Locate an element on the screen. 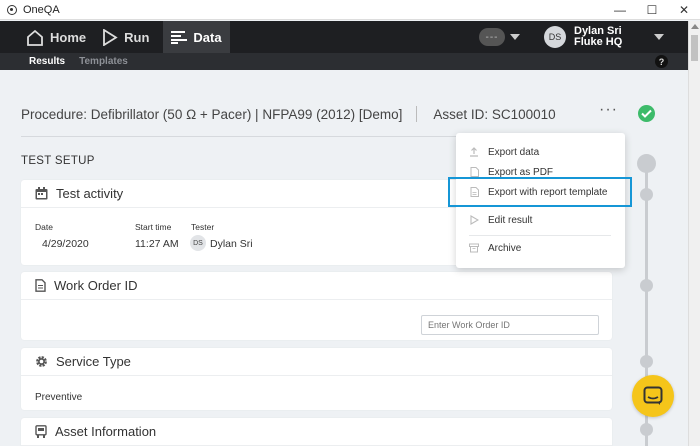 This screenshot has width=700, height=446. chat-support-button is located at coordinates (653, 396).